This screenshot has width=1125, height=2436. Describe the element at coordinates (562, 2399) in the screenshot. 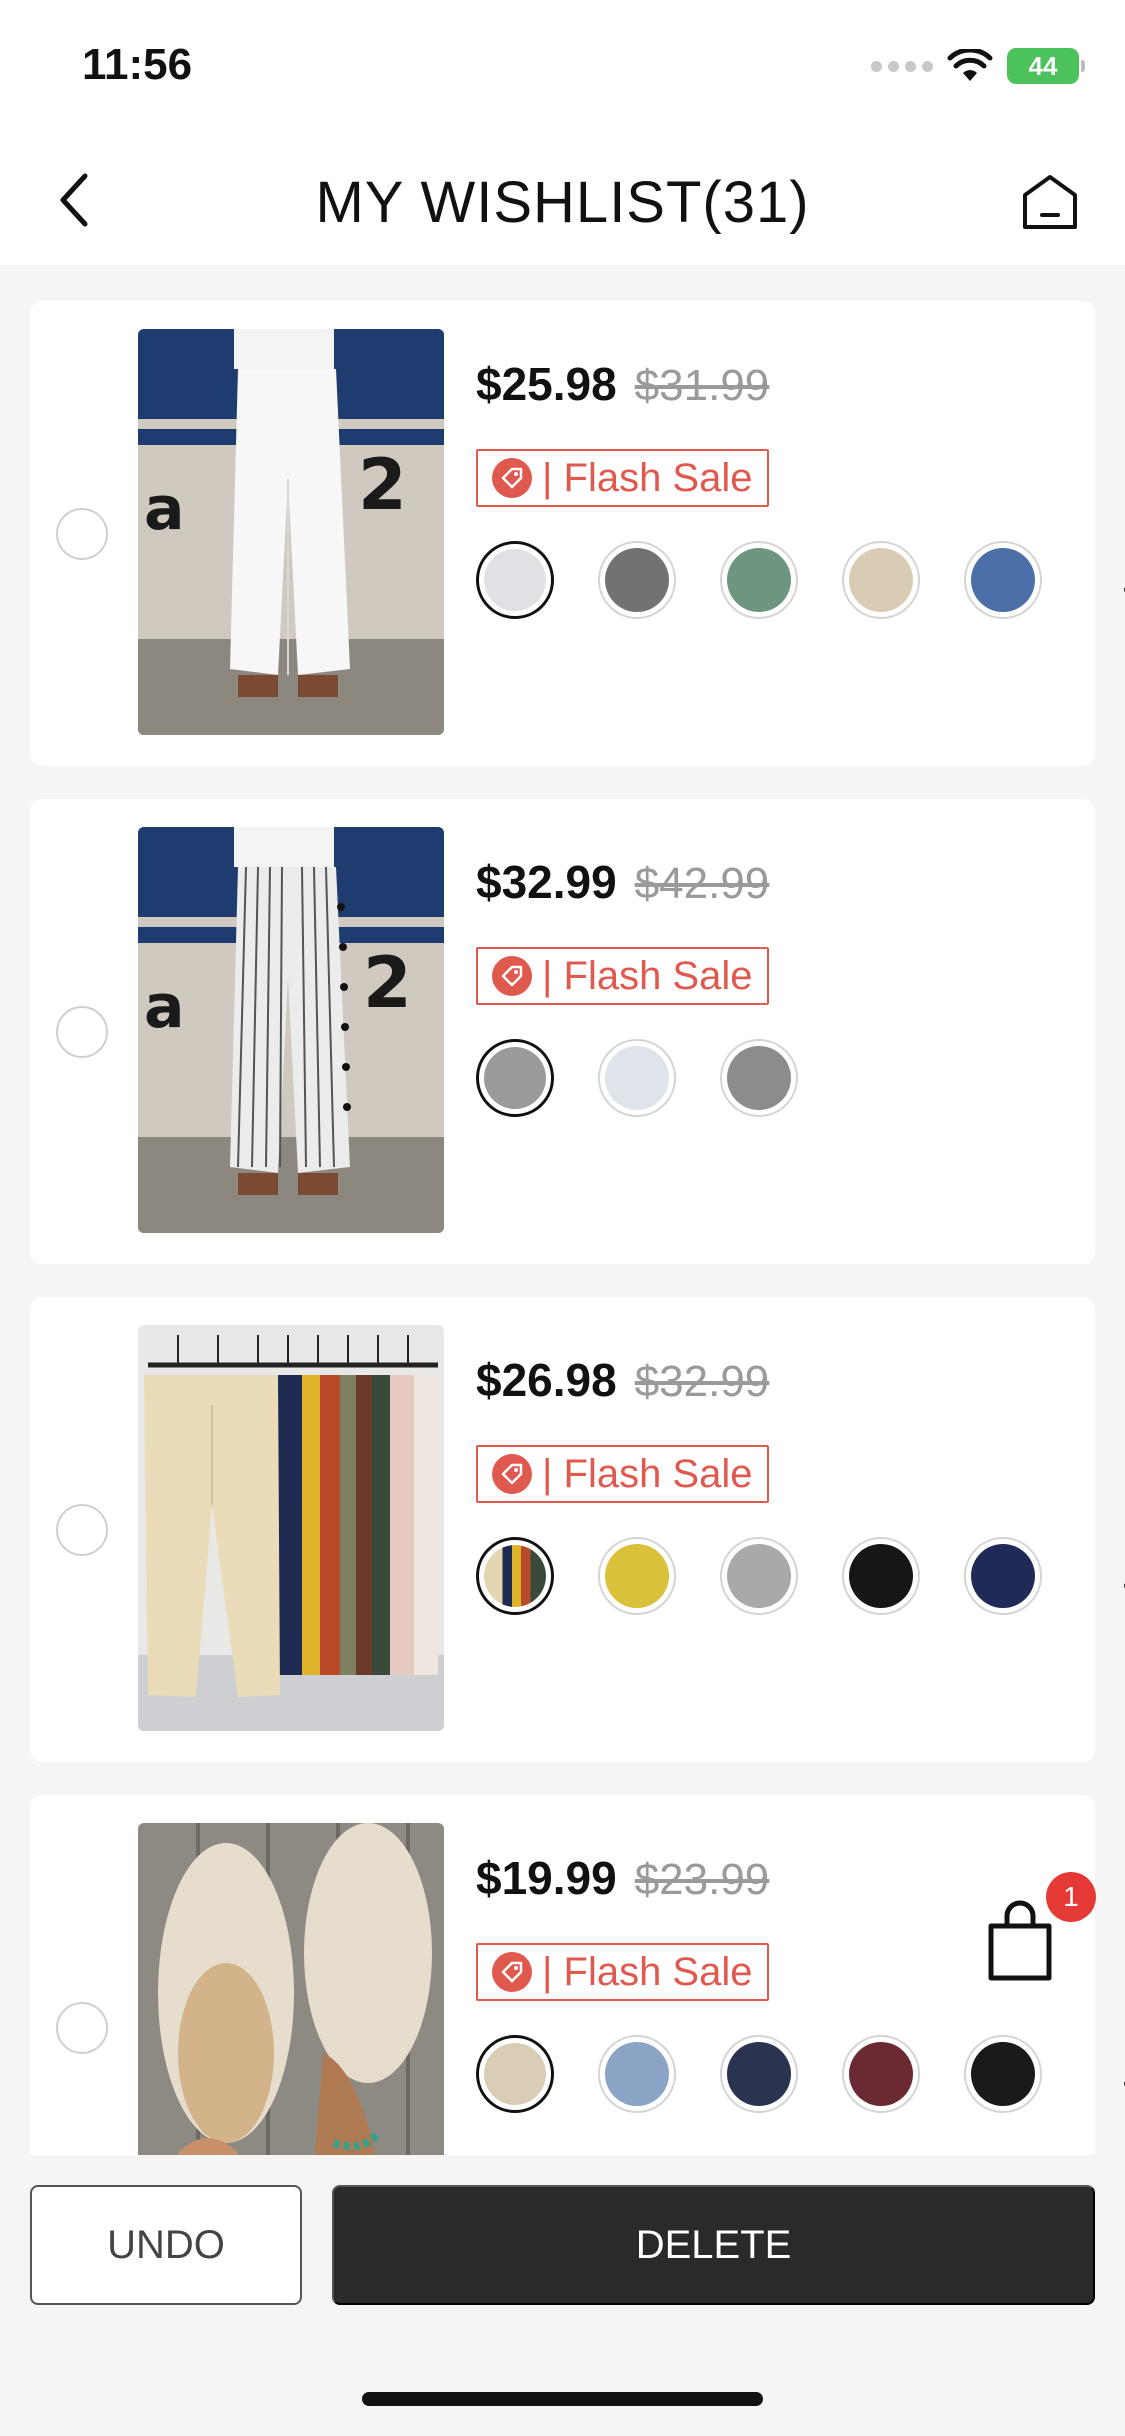

I see `home-indicator` at that location.